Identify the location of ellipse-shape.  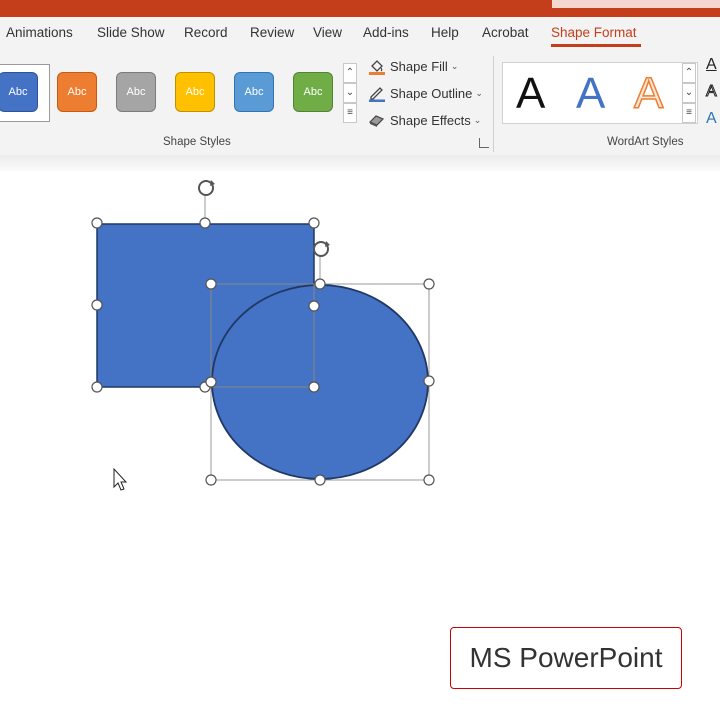
(320, 382).